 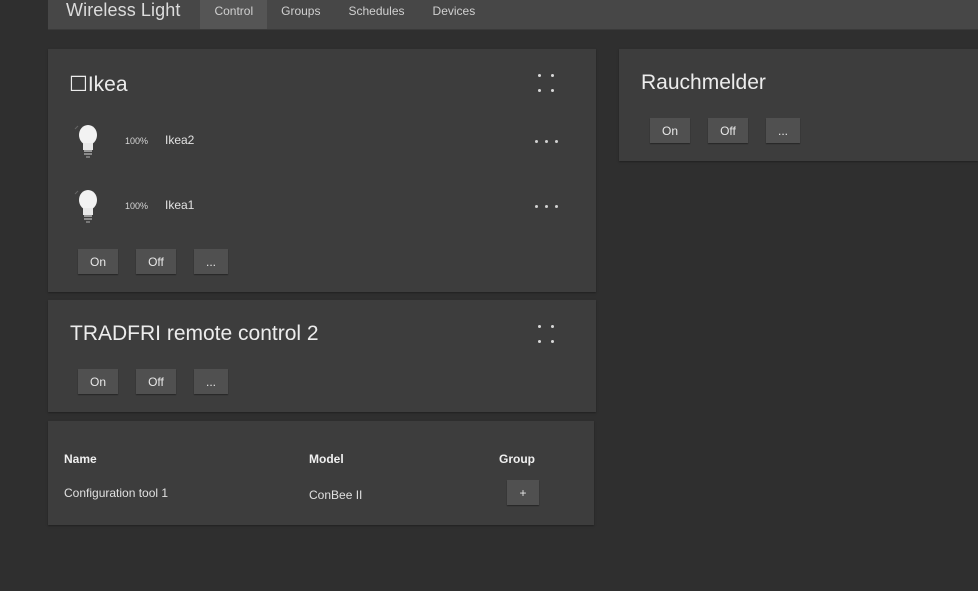 I want to click on group-title: TRADFRI remote control 2, so click(x=194, y=333).